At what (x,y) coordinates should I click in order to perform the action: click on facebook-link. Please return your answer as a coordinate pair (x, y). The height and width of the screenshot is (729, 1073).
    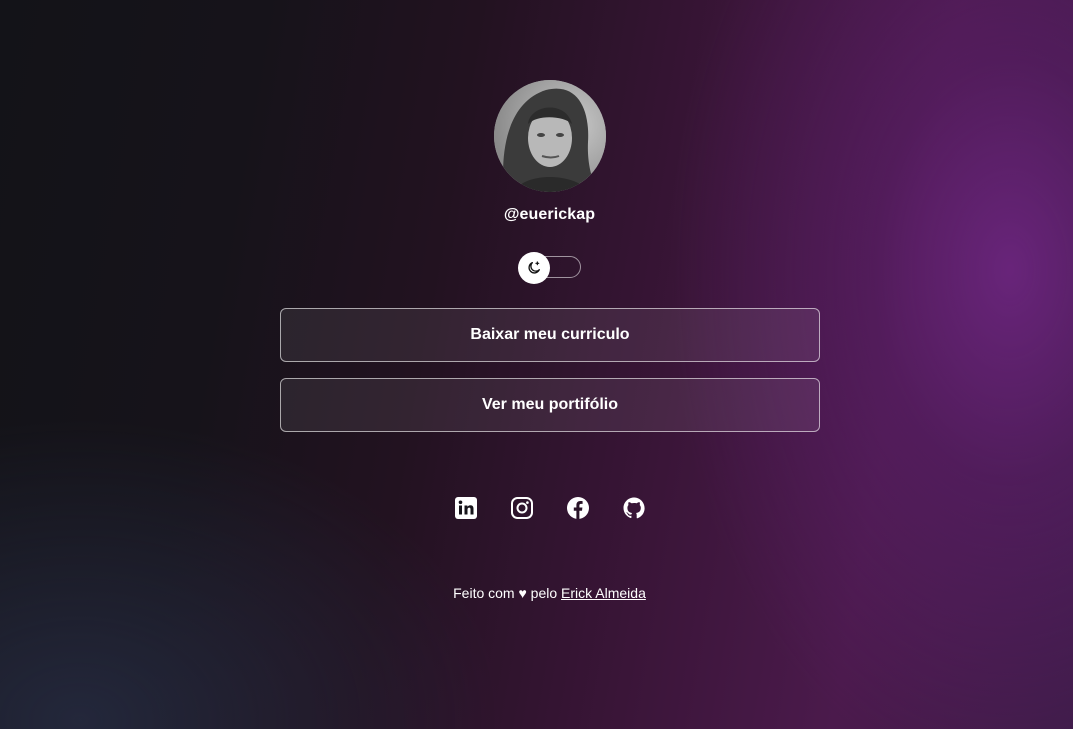
    Looking at the image, I should click on (578, 508).